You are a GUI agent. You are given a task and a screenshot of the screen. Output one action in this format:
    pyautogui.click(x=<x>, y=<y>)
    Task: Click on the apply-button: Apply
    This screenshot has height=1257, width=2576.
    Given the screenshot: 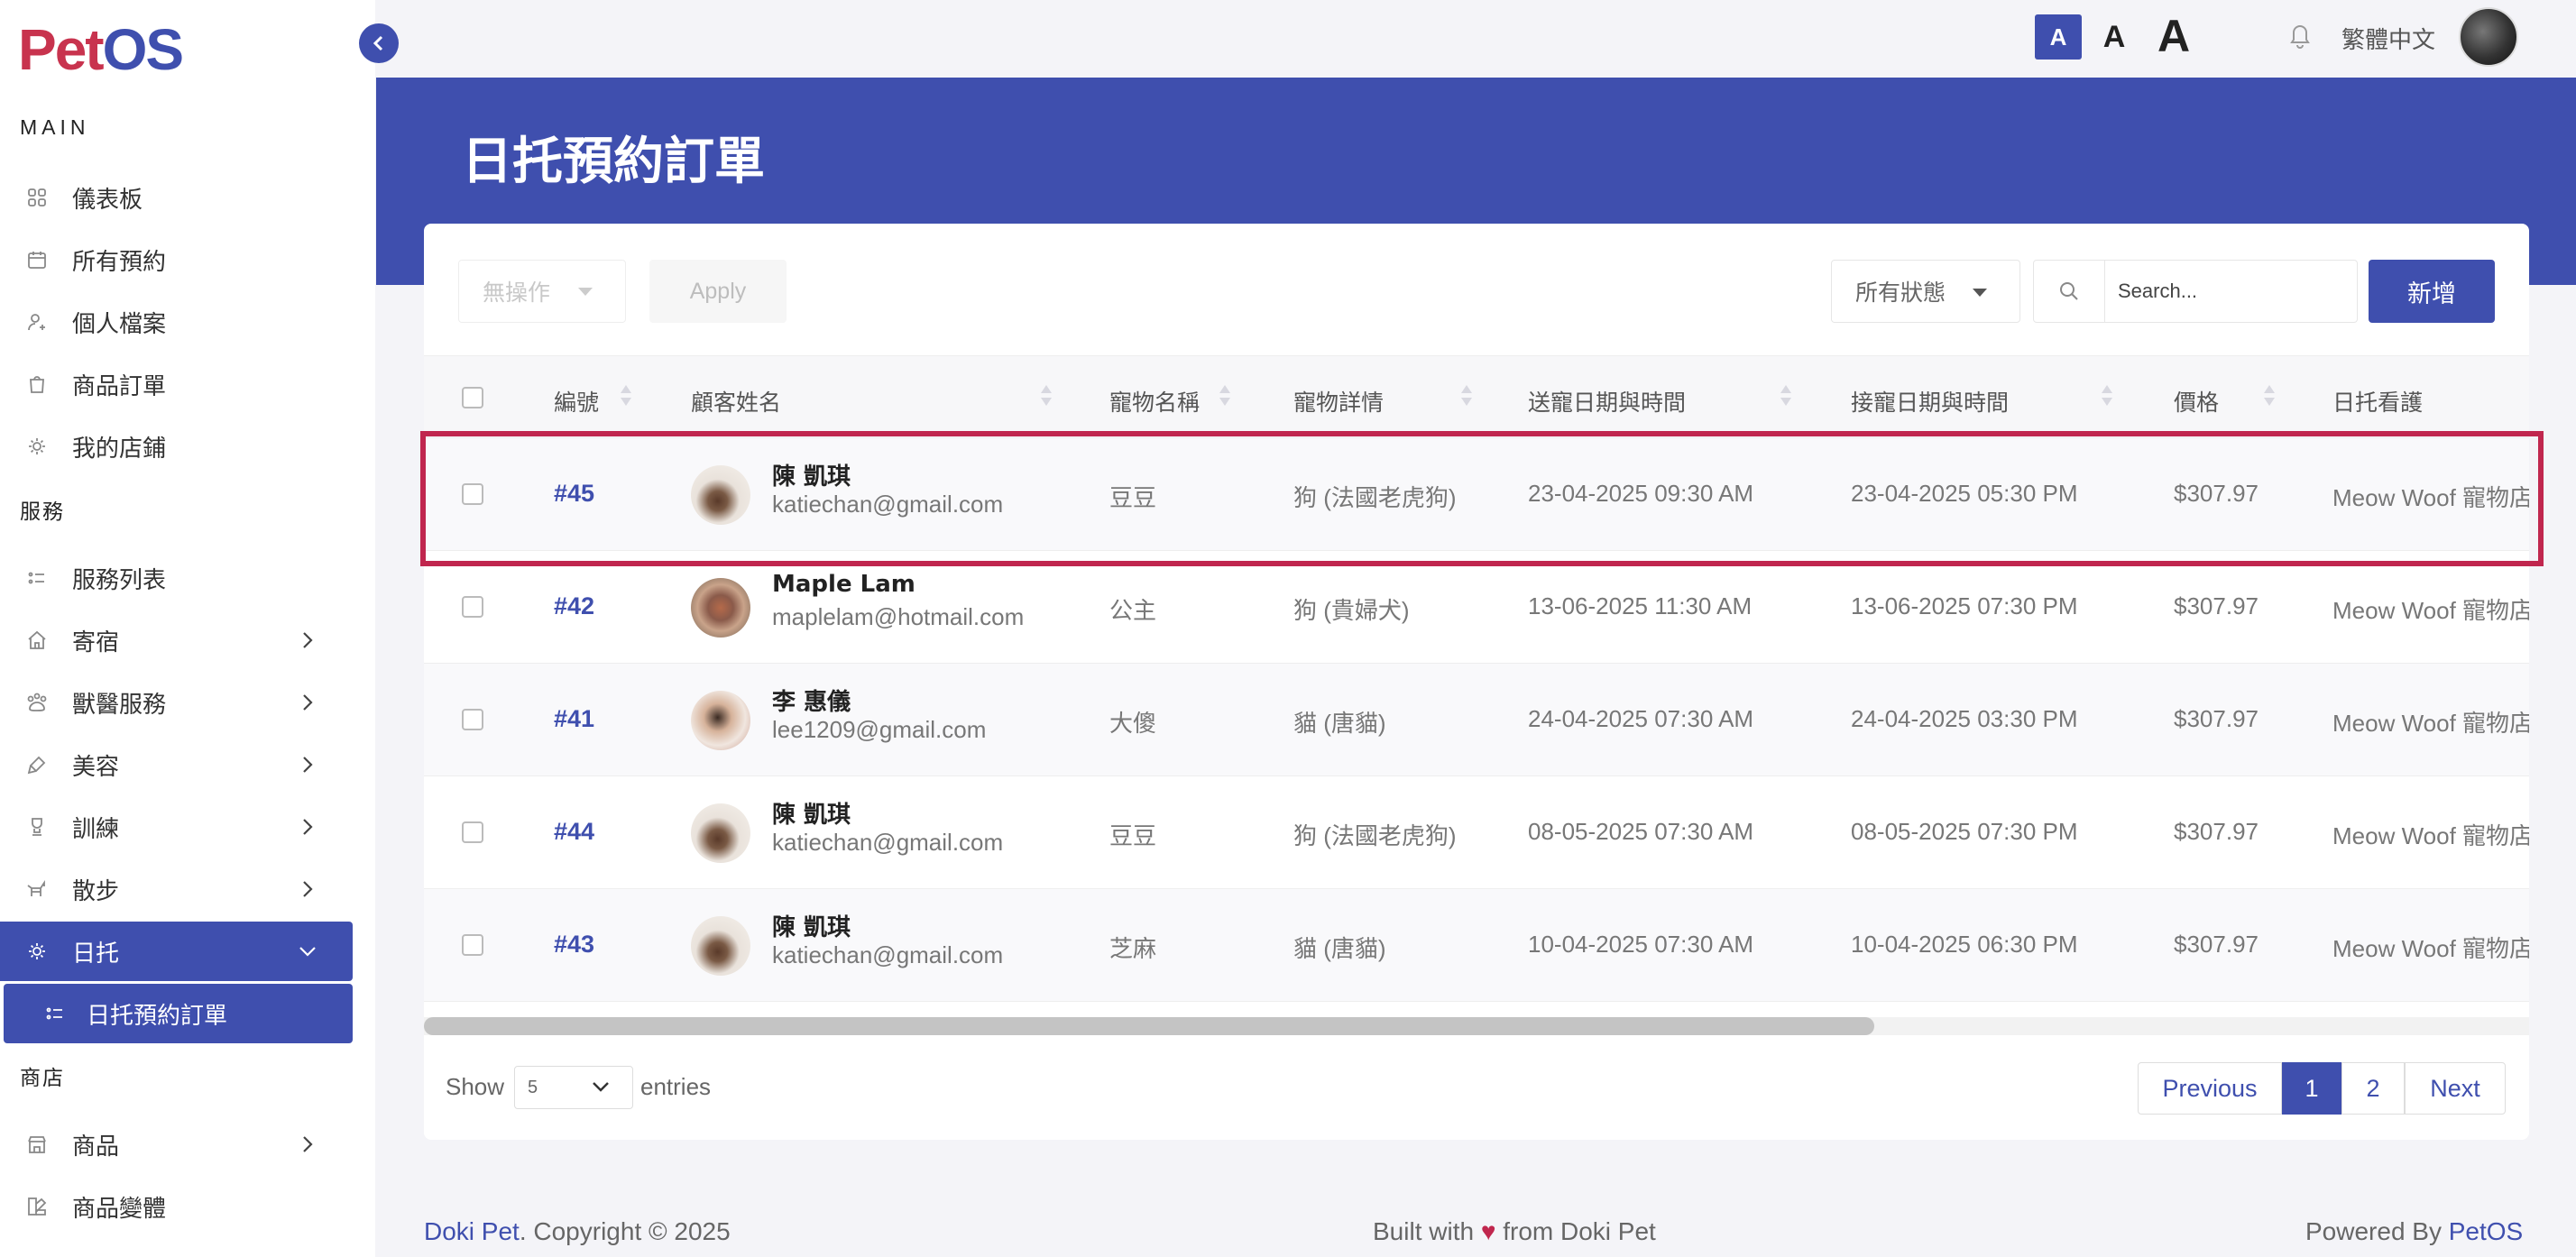 What is the action you would take?
    pyautogui.click(x=718, y=291)
    